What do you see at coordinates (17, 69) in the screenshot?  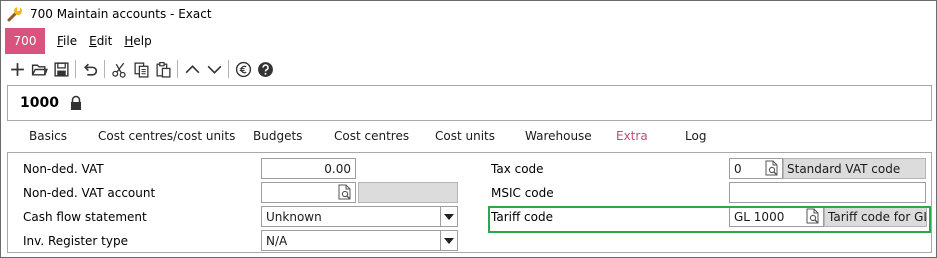 I see `plus-icon` at bounding box center [17, 69].